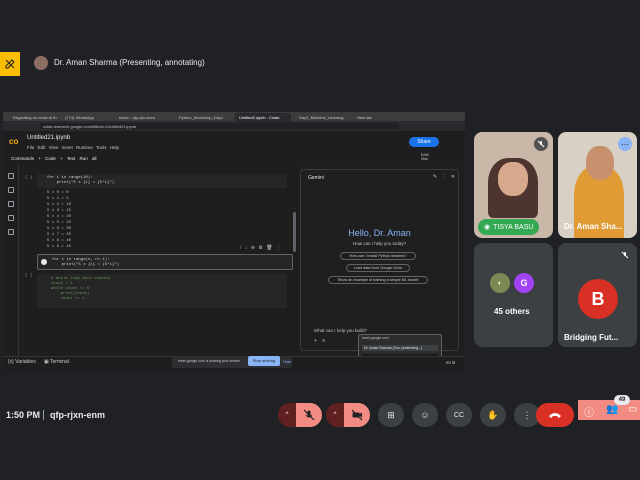 This screenshot has width=640, height=480. What do you see at coordinates (287, 361) in the screenshot?
I see `hide-button: Hide` at bounding box center [287, 361].